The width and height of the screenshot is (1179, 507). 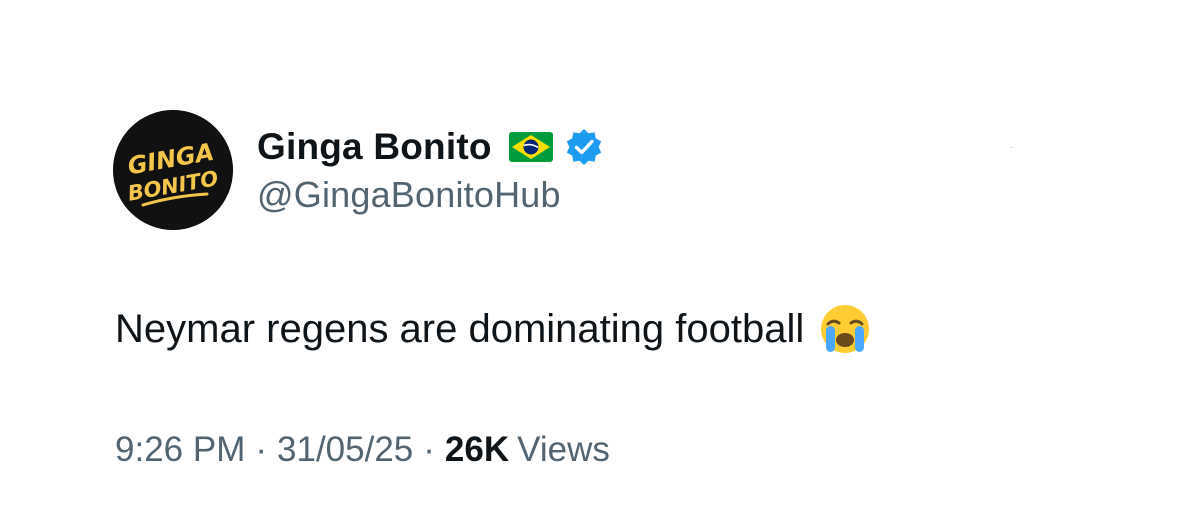 I want to click on verified-badge-icon, so click(x=584, y=147).